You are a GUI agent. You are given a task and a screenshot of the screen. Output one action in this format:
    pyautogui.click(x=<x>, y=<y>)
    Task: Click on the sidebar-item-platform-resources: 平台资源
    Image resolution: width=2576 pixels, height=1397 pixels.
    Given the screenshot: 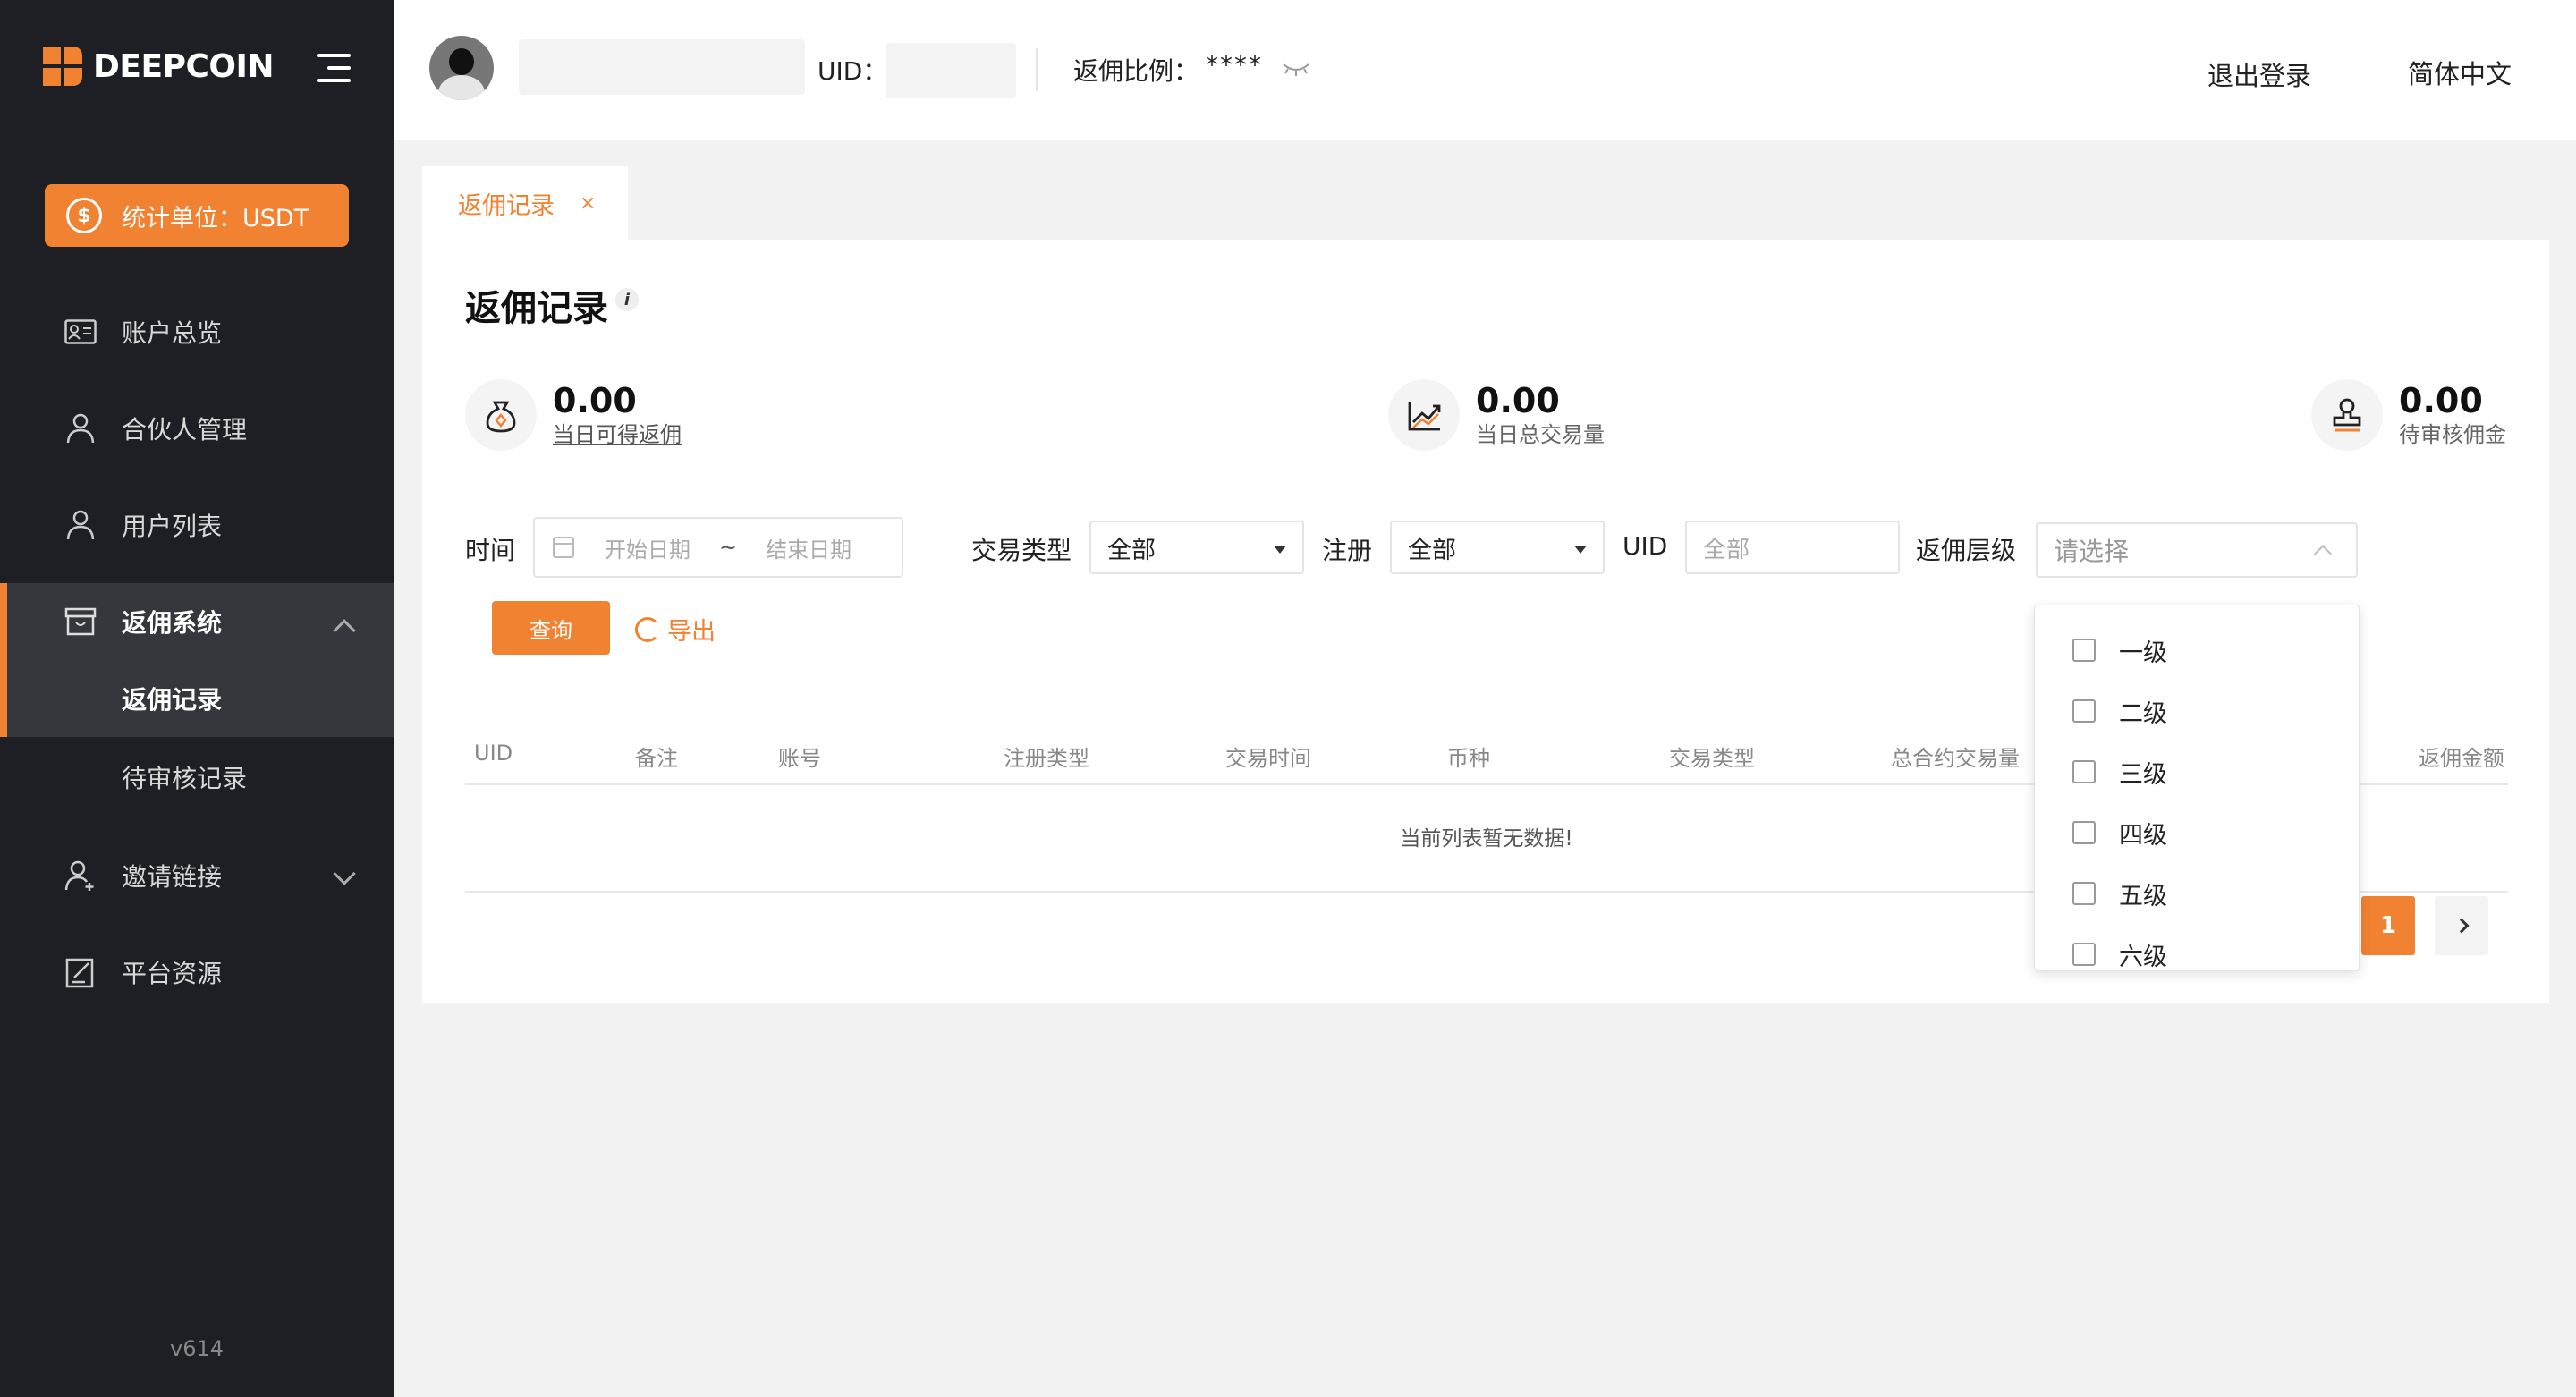 What is the action you would take?
    pyautogui.click(x=197, y=972)
    